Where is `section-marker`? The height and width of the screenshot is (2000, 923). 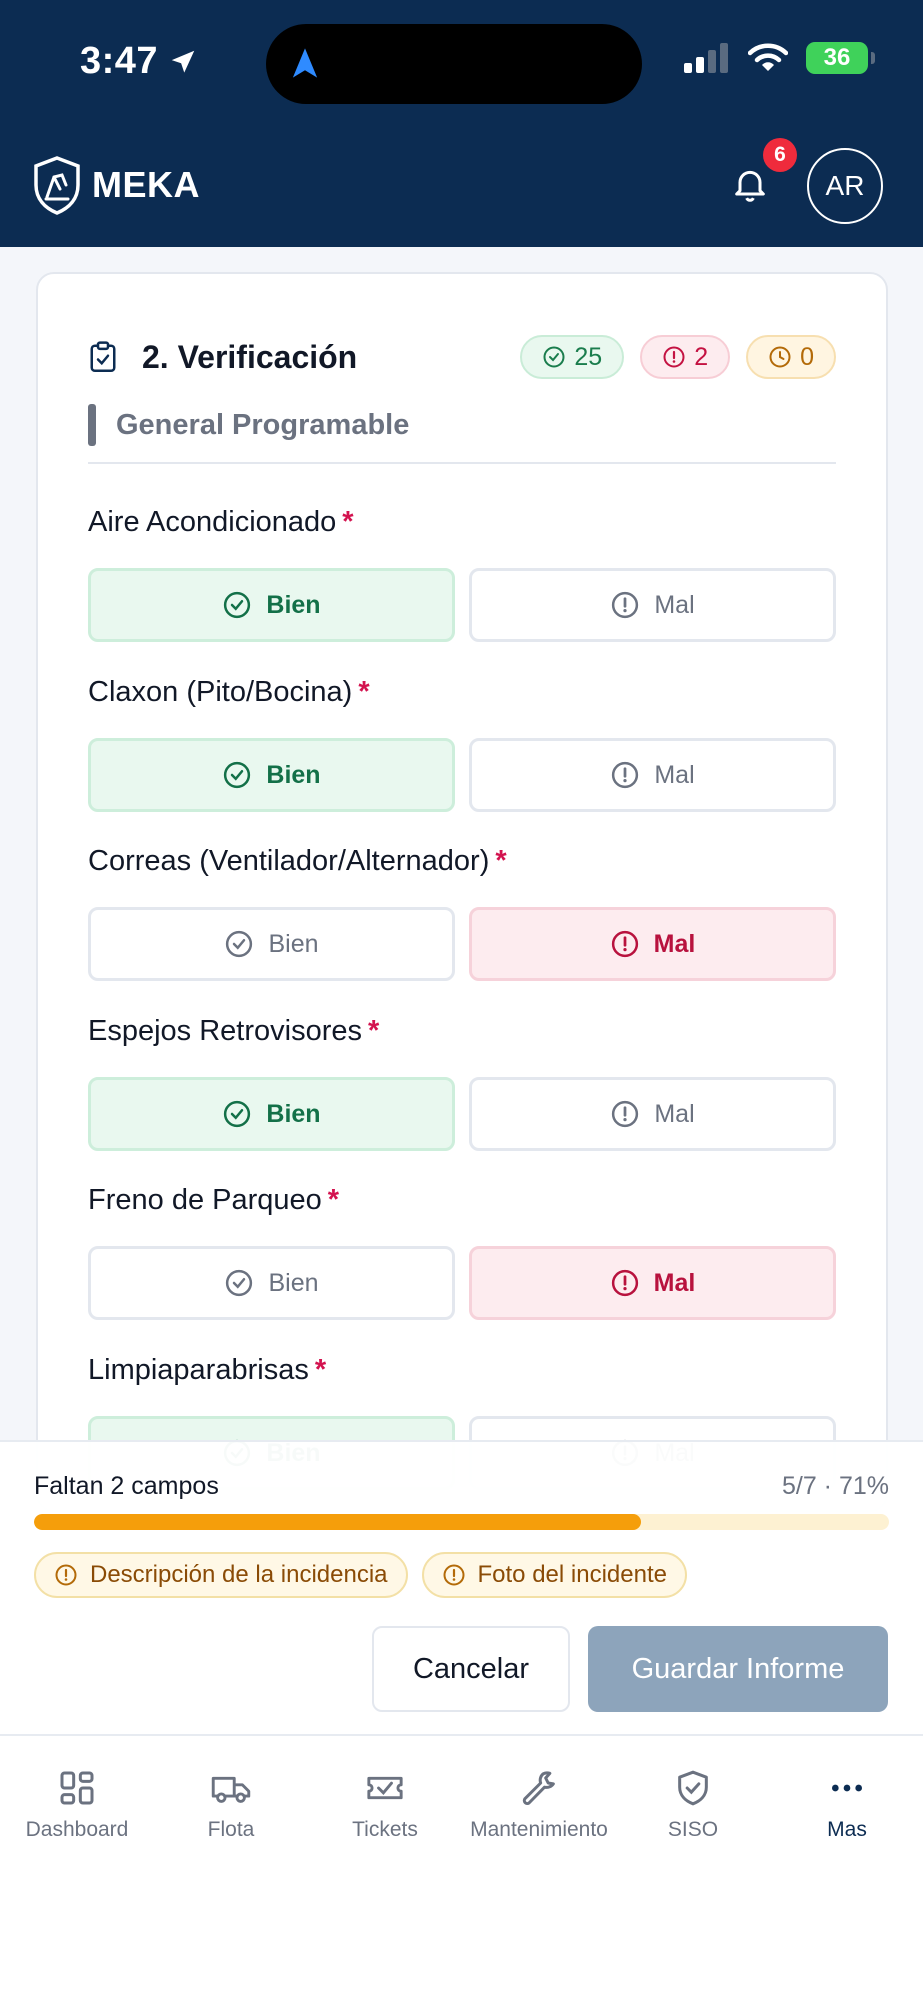 section-marker is located at coordinates (92, 425).